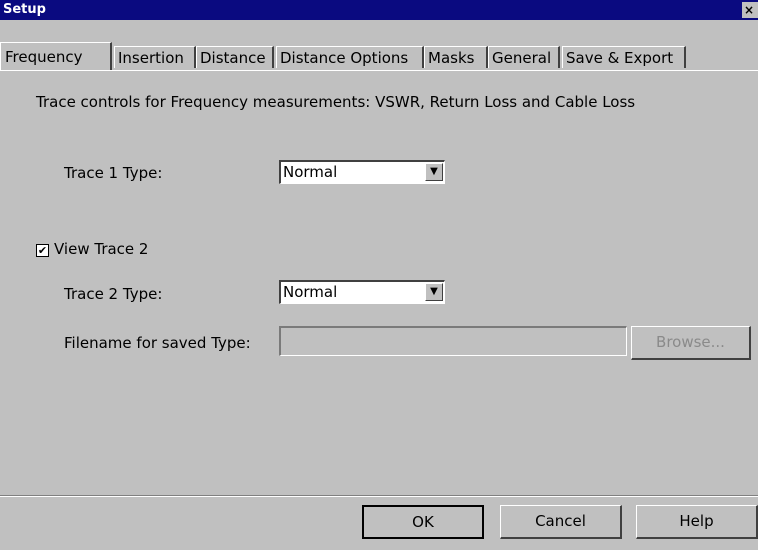 This screenshot has height=550, width=758. What do you see at coordinates (310, 172) in the screenshot?
I see `trace1-type-value: Normal` at bounding box center [310, 172].